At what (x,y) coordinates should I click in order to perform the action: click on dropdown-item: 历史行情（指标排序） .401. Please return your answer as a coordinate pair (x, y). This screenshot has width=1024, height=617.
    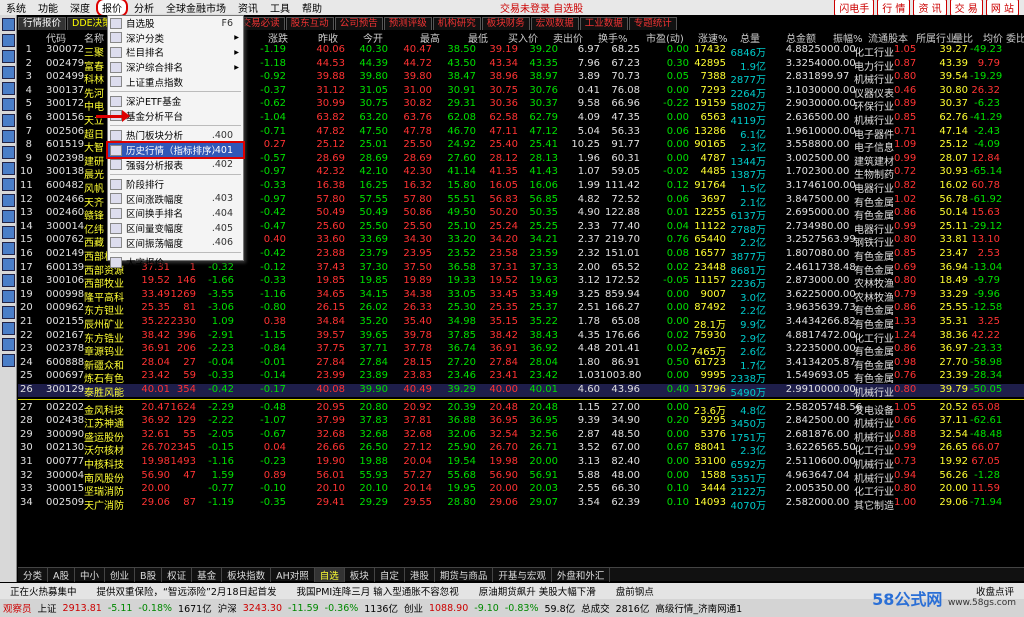
    Looking at the image, I should click on (175, 150).